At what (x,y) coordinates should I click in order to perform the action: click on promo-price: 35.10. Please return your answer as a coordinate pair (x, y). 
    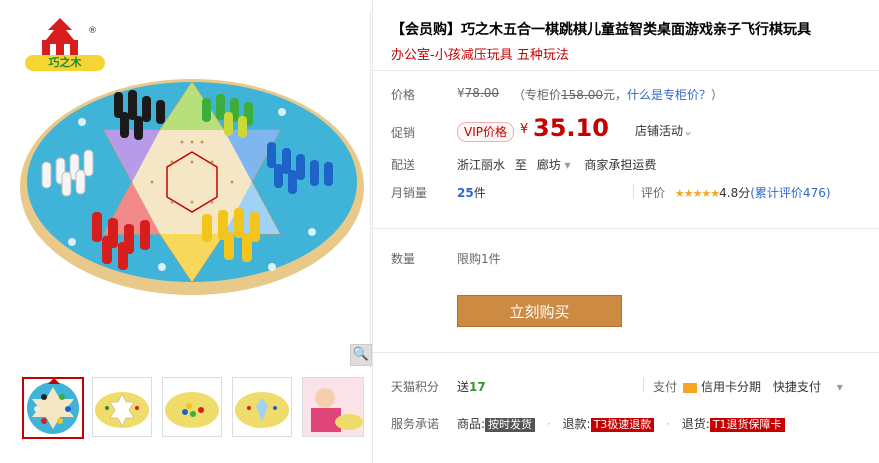
    Looking at the image, I should click on (571, 128).